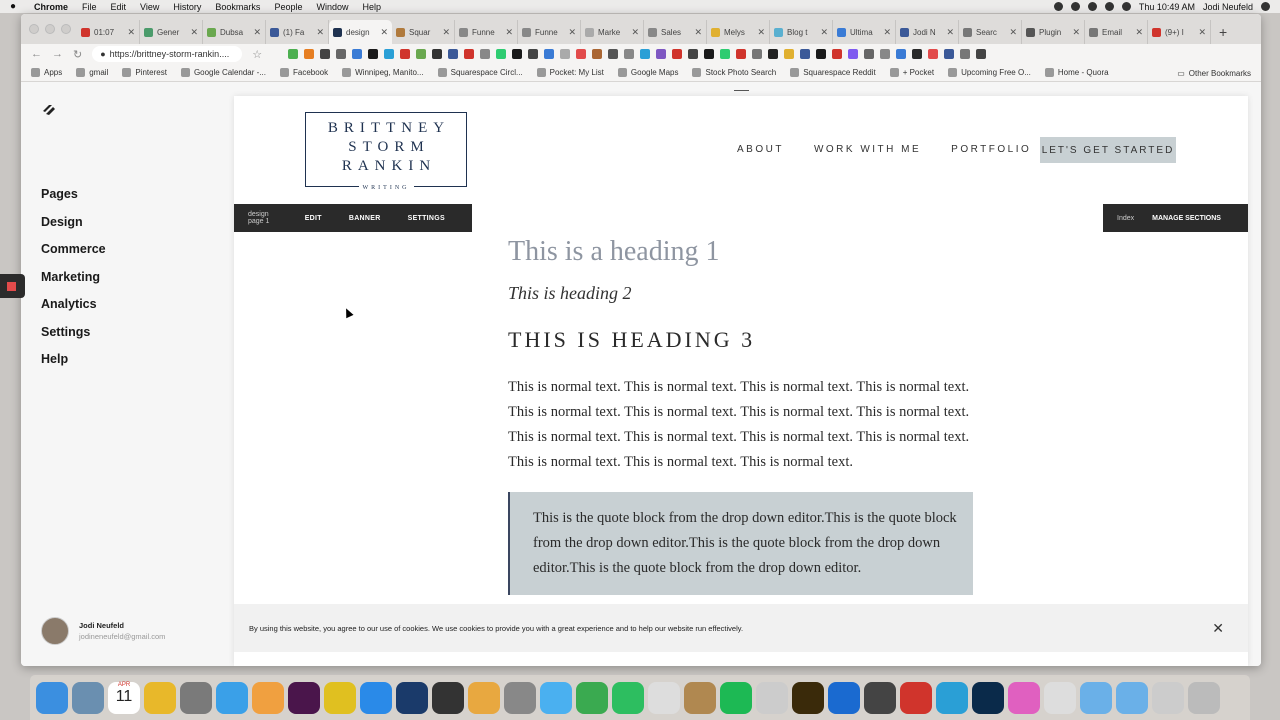 The width and height of the screenshot is (1280, 720). I want to click on close-icon: ✕, so click(1218, 628).